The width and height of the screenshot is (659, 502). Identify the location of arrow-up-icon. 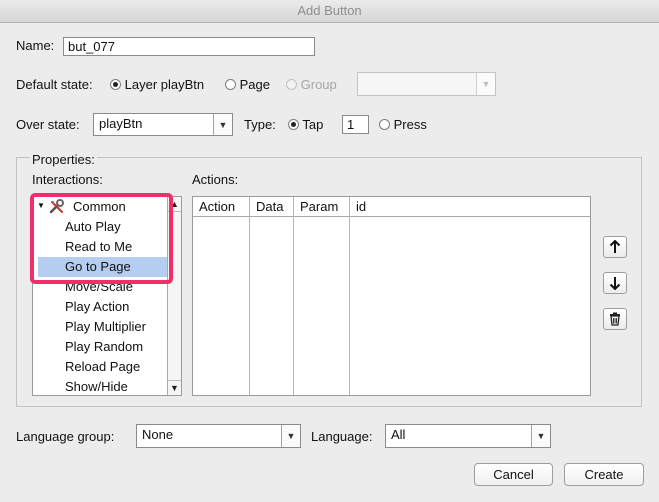
(615, 246).